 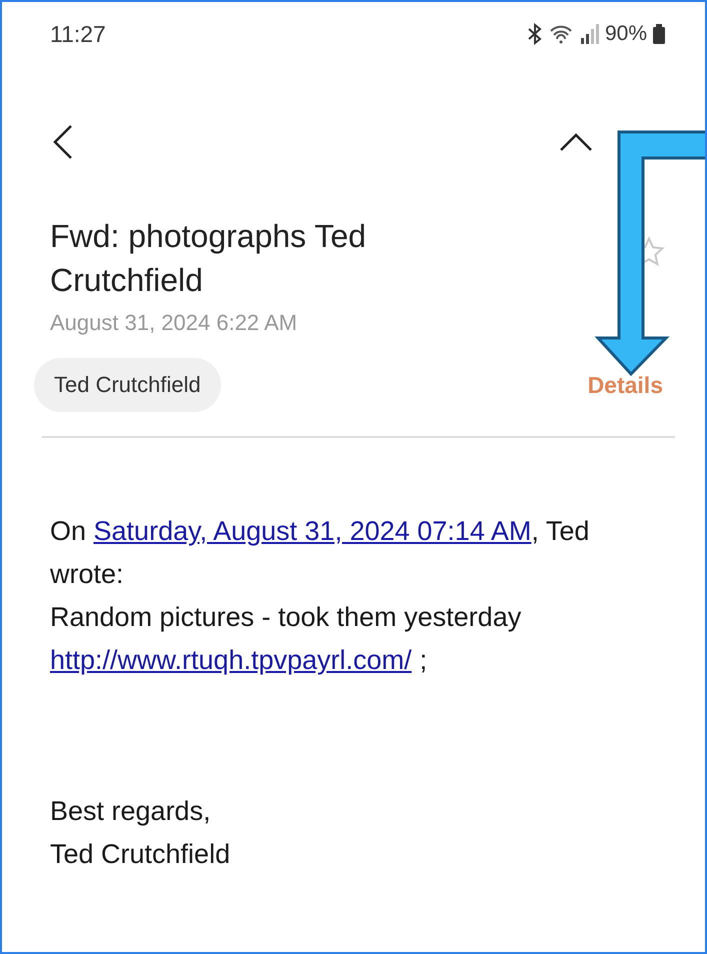 I want to click on bluetooth-icon, so click(x=534, y=34).